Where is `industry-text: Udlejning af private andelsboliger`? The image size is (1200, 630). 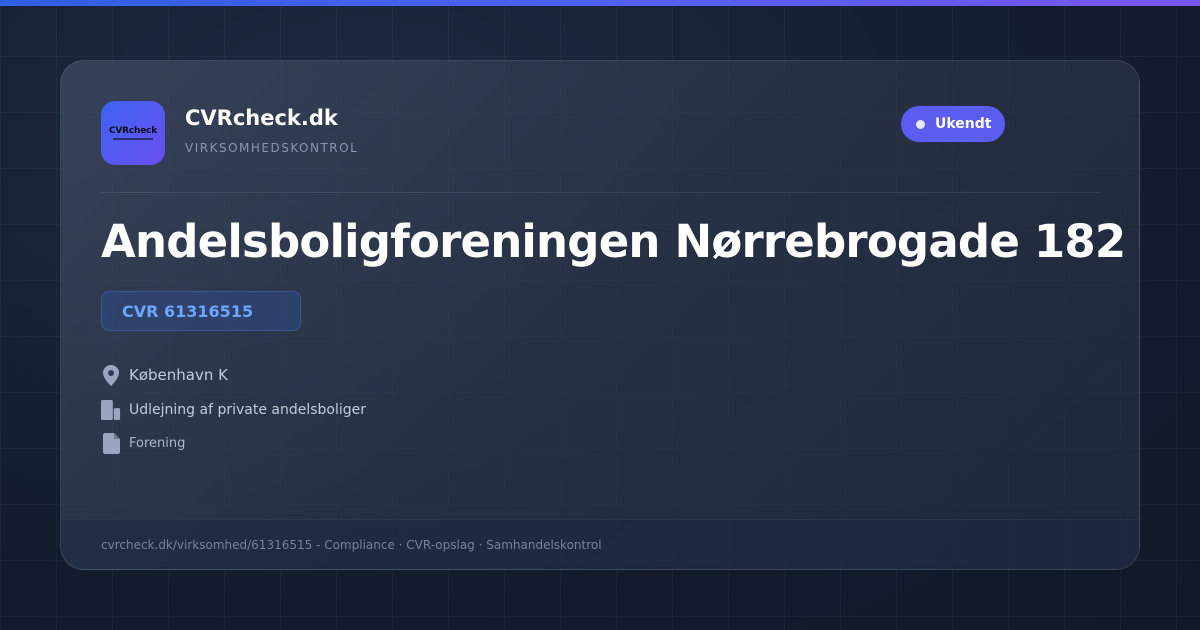 industry-text: Udlejning af private andelsboliger is located at coordinates (248, 410).